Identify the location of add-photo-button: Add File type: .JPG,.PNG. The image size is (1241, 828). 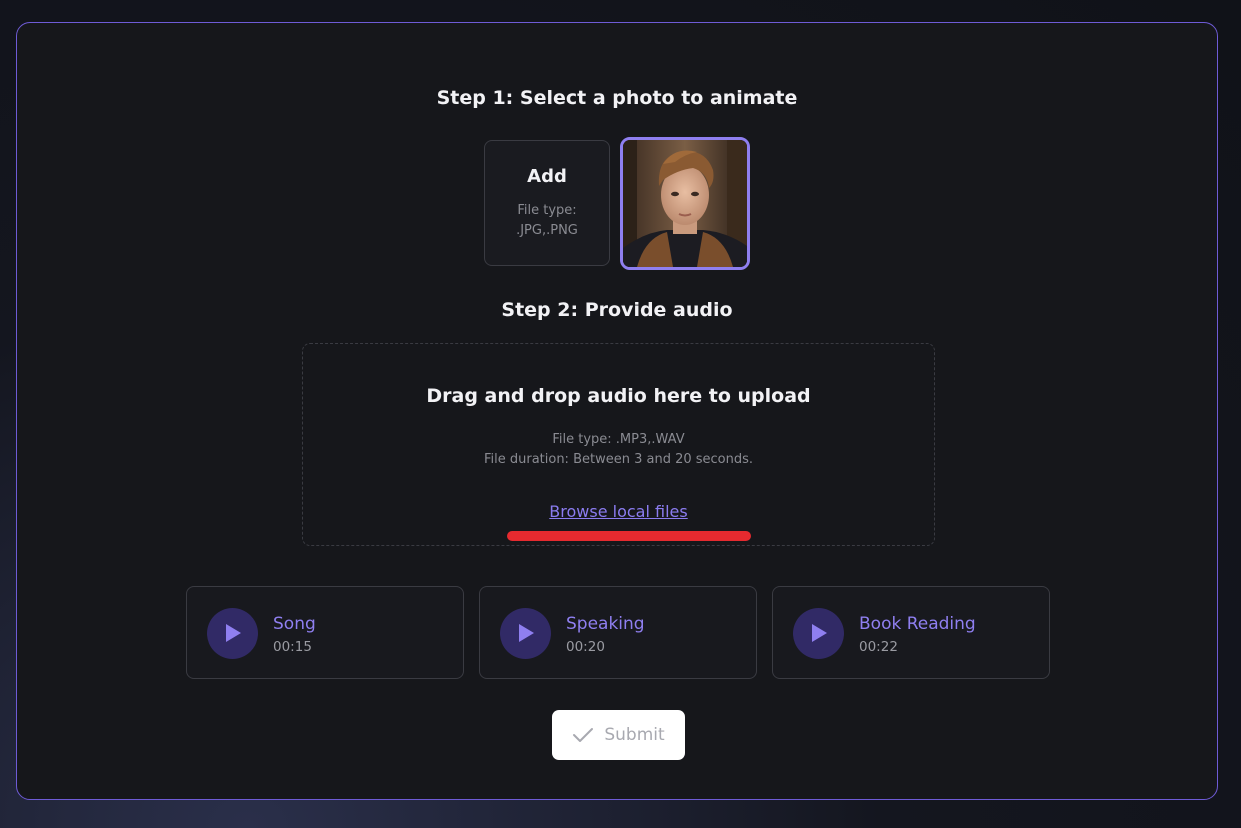
(547, 203).